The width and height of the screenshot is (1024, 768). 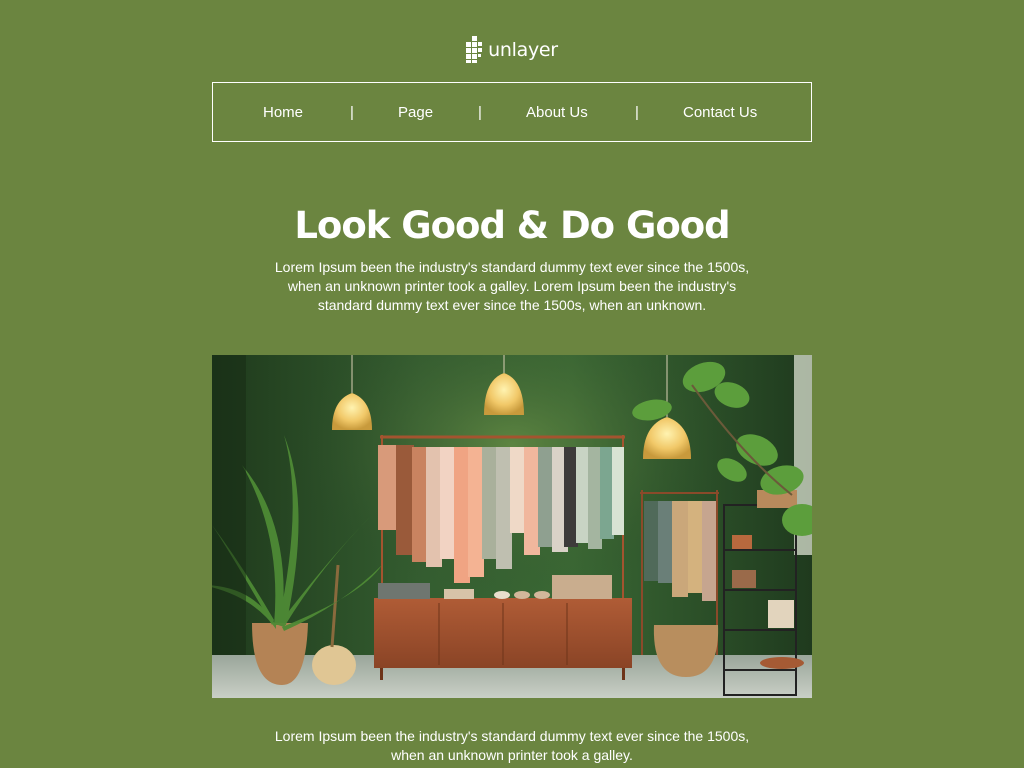 What do you see at coordinates (512, 225) in the screenshot?
I see `hero-title: Look Good & Do Good` at bounding box center [512, 225].